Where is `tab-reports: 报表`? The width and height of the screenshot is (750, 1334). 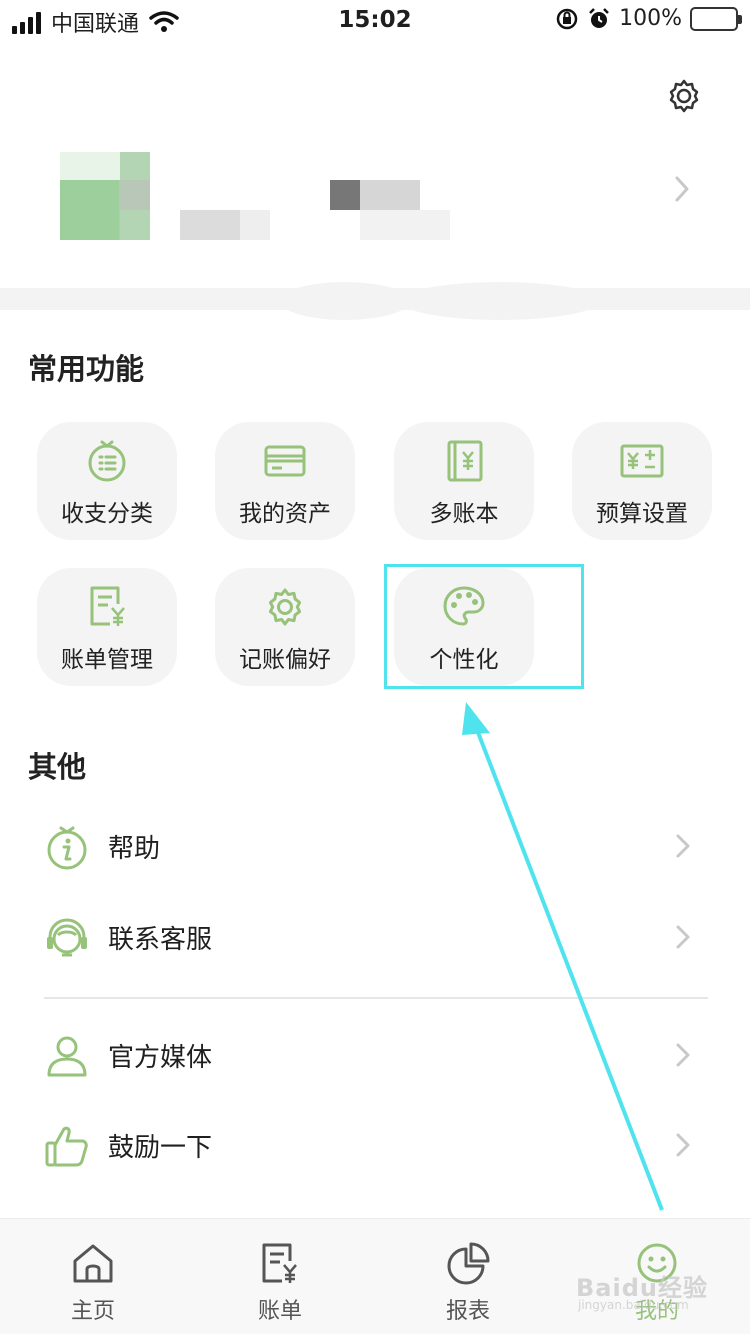
tab-reports: 报表 is located at coordinates (468, 1276).